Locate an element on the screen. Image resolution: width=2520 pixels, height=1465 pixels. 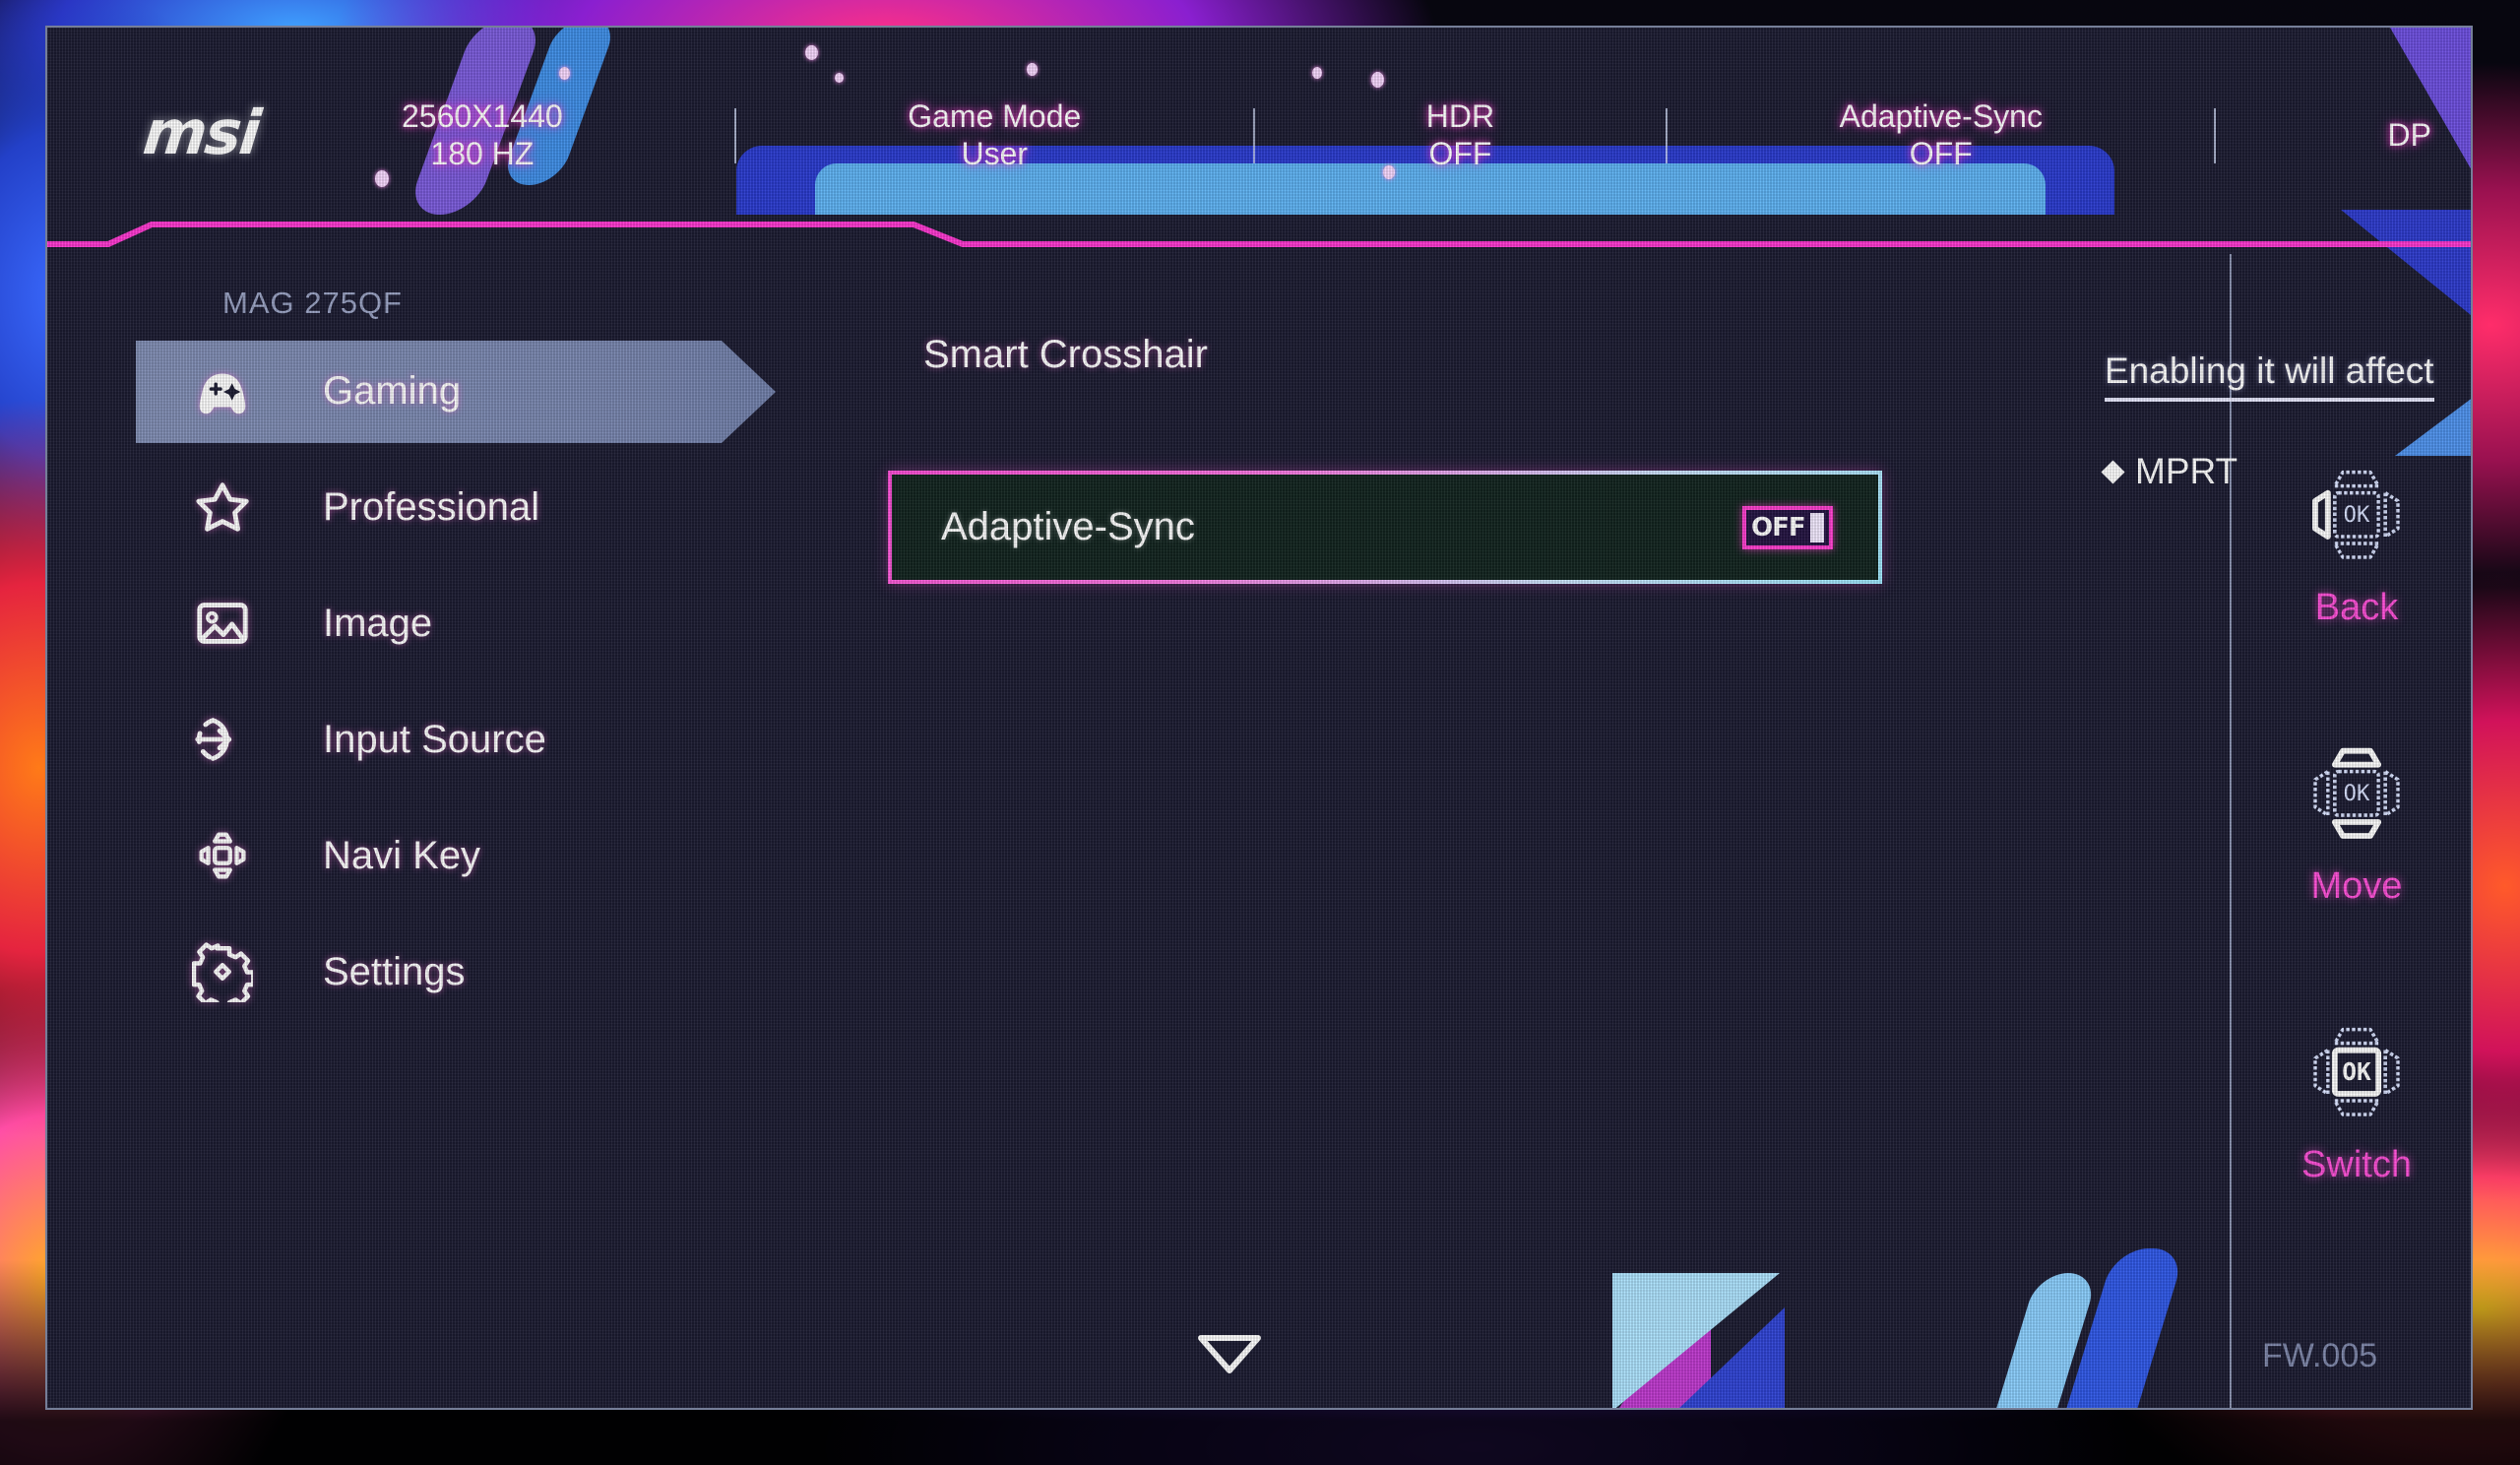
msi-logo: msi is located at coordinates (201, 132).